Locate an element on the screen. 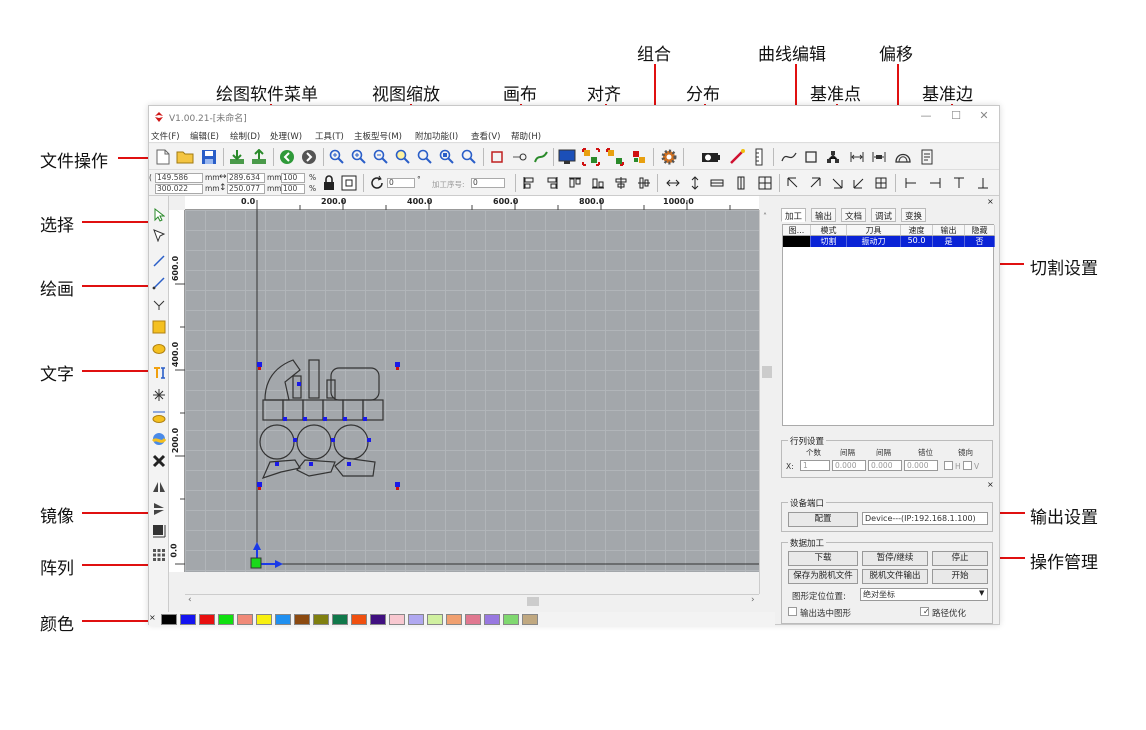  output-selected-checkbox is located at coordinates (792, 611).